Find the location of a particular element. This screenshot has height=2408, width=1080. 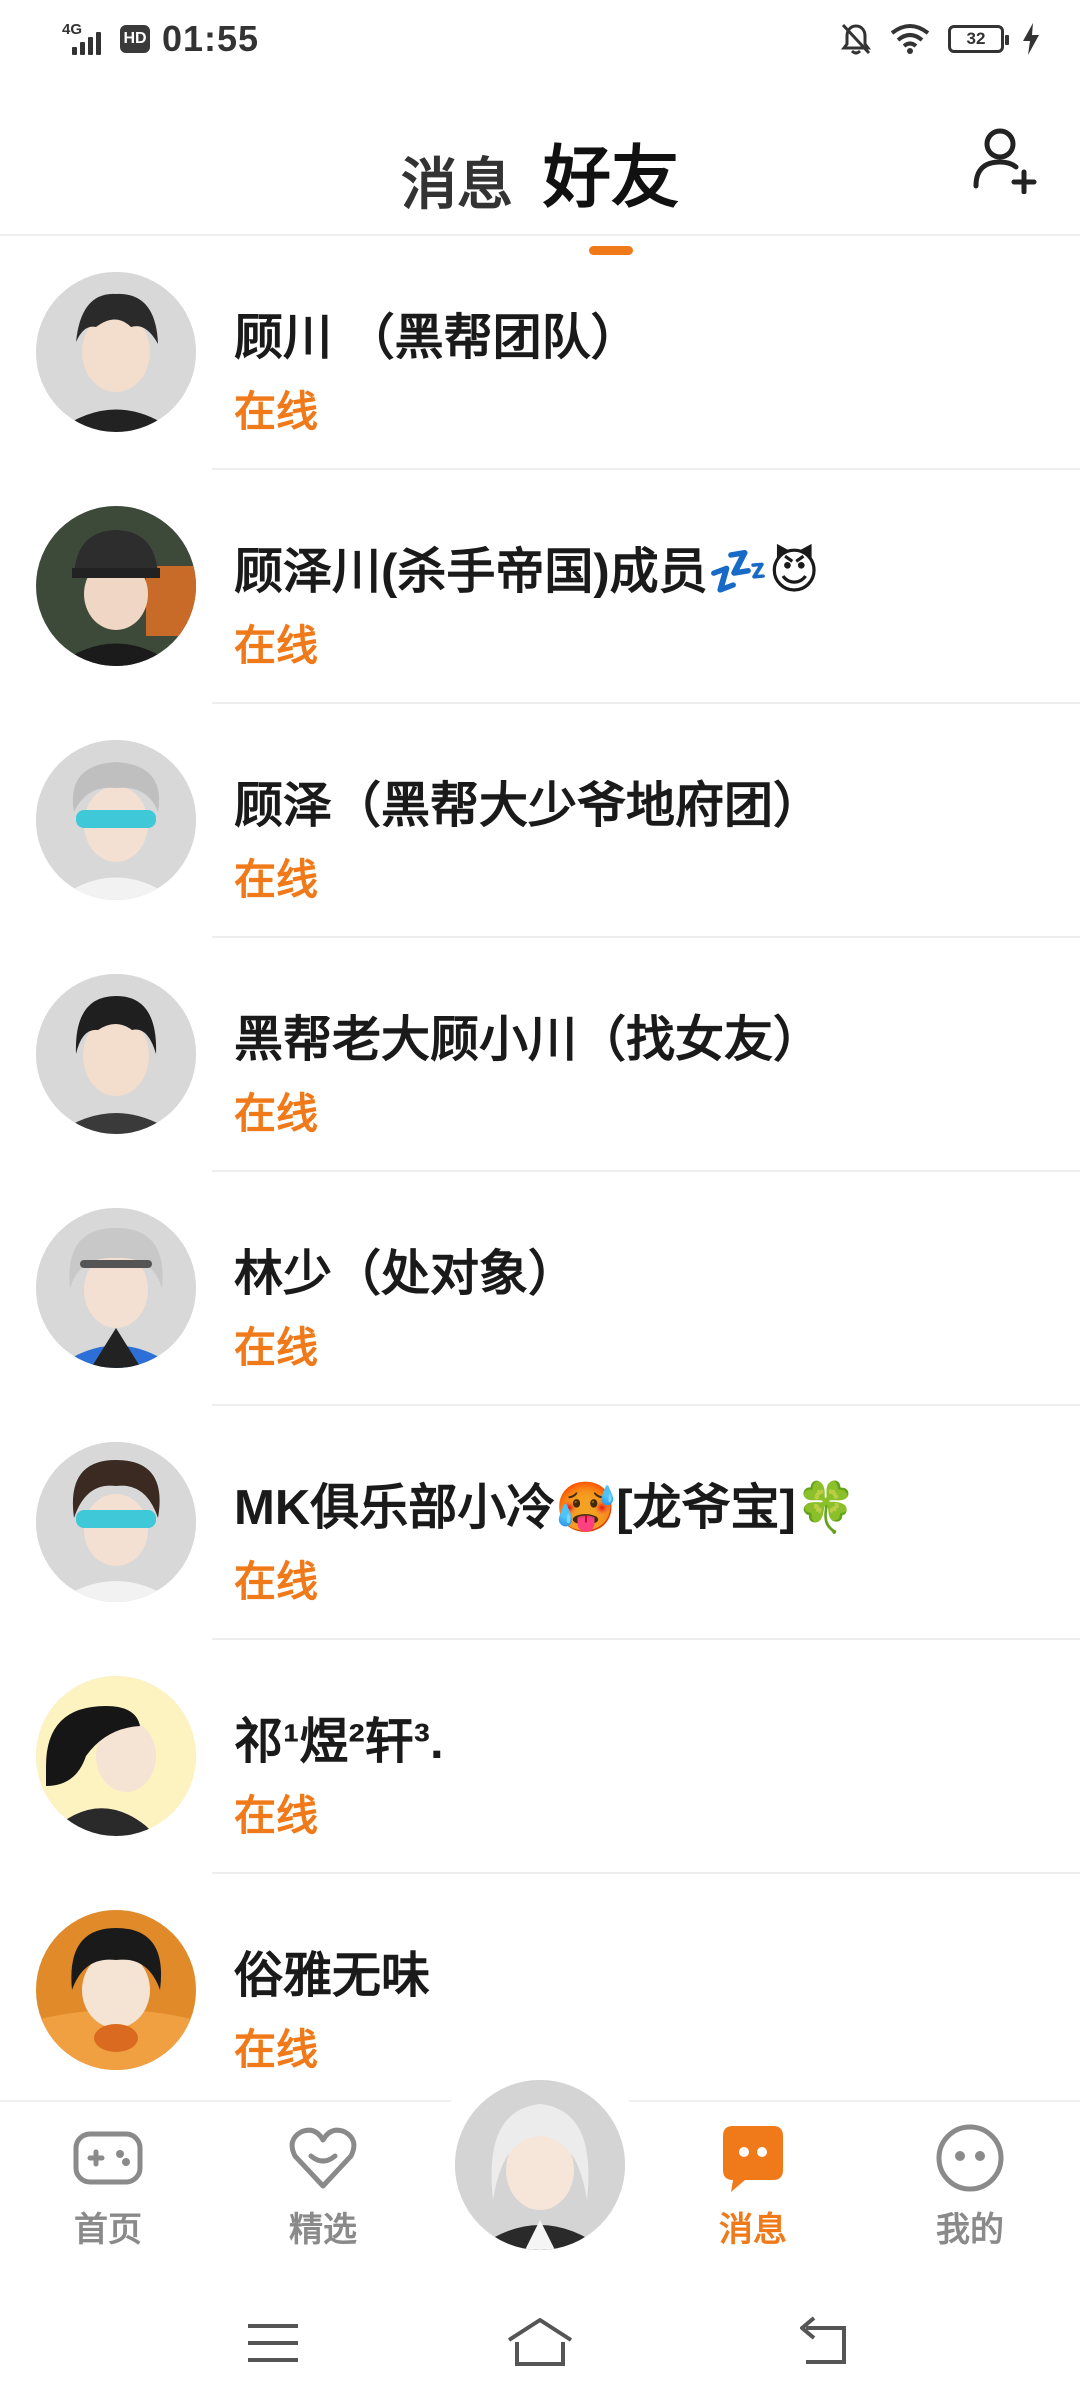

friend-name: 俗雅无味 is located at coordinates (332, 1976).